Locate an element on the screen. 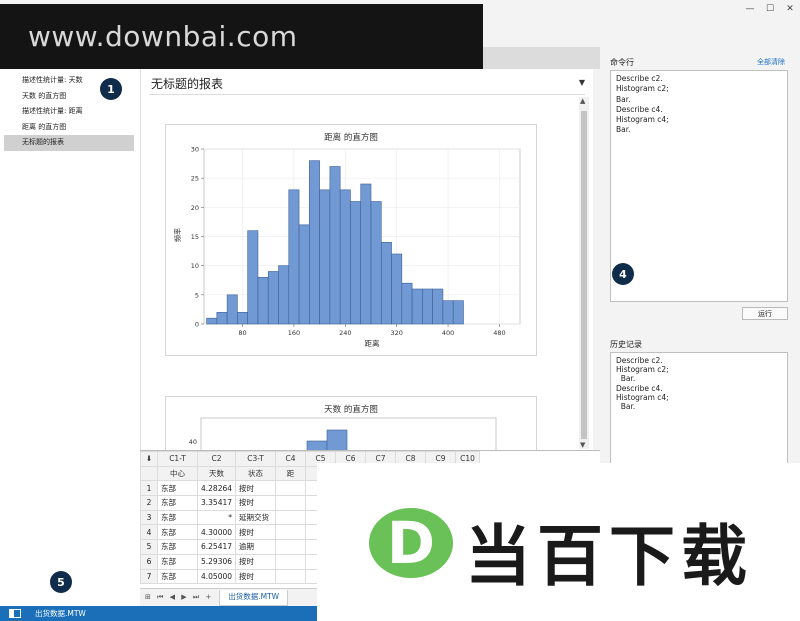 This screenshot has height=621, width=800. x-tick-label: 80 is located at coordinates (242, 333).